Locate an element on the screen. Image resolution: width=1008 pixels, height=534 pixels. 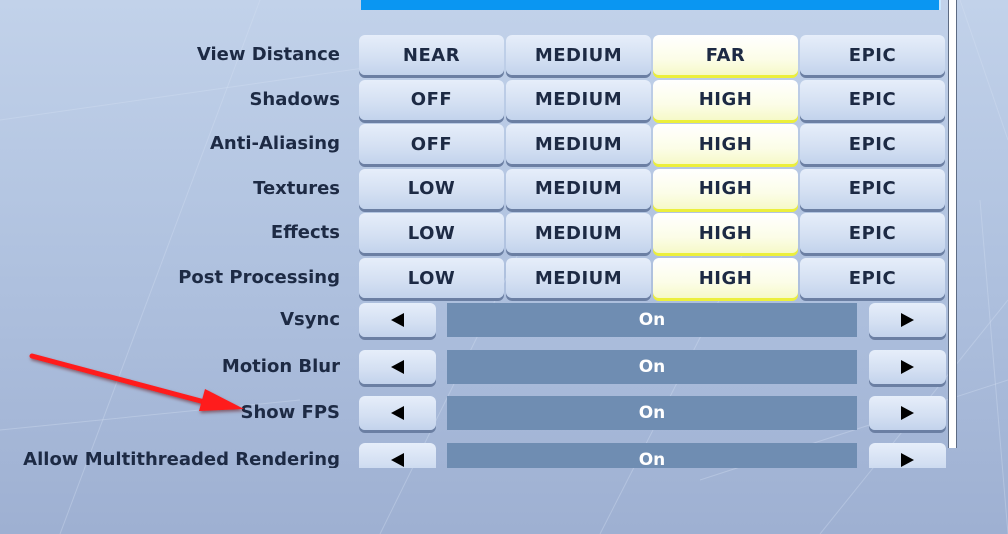
setting-row-view-distance: View Distance NEAR MEDIUM FAR EPIC is located at coordinates (474, 55).